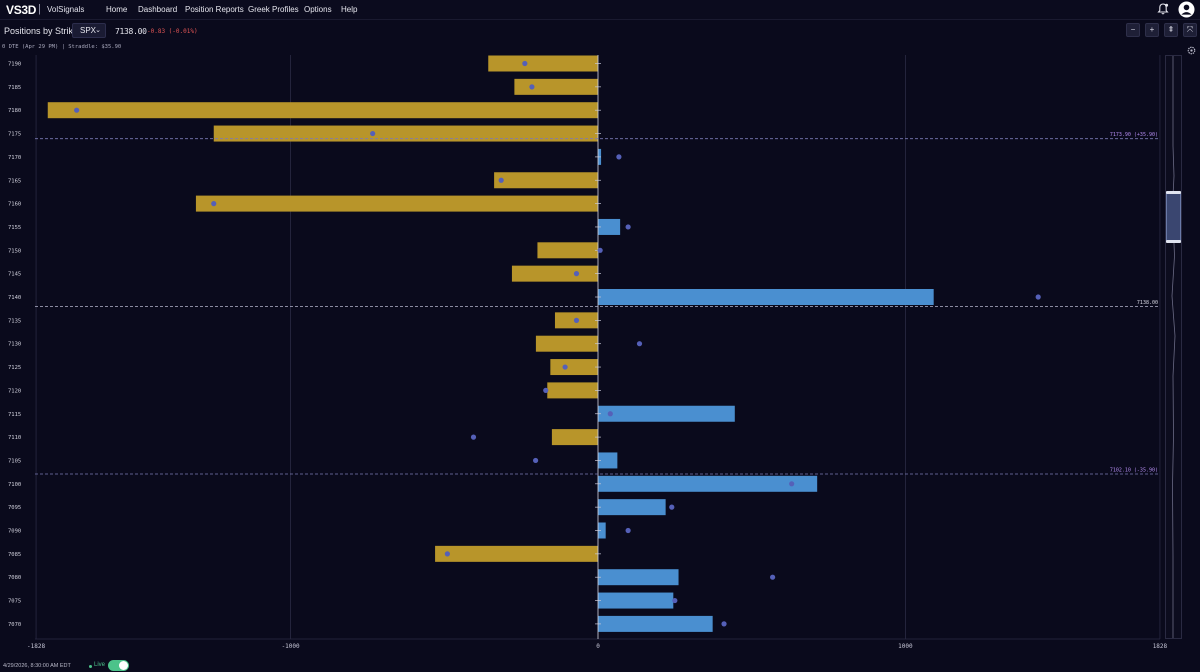  I want to click on strike-label: 7170, so click(14, 158).